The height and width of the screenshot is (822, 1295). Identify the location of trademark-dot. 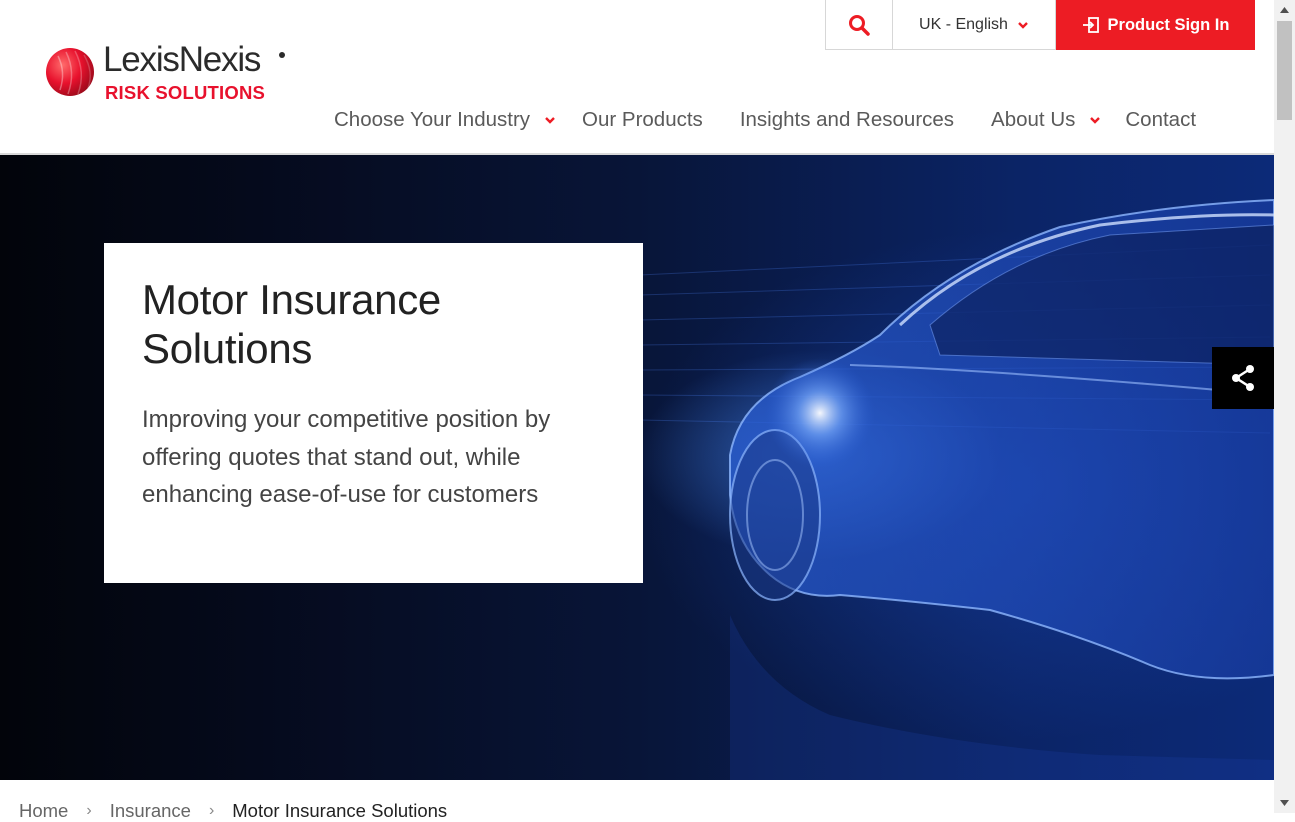
(282, 55).